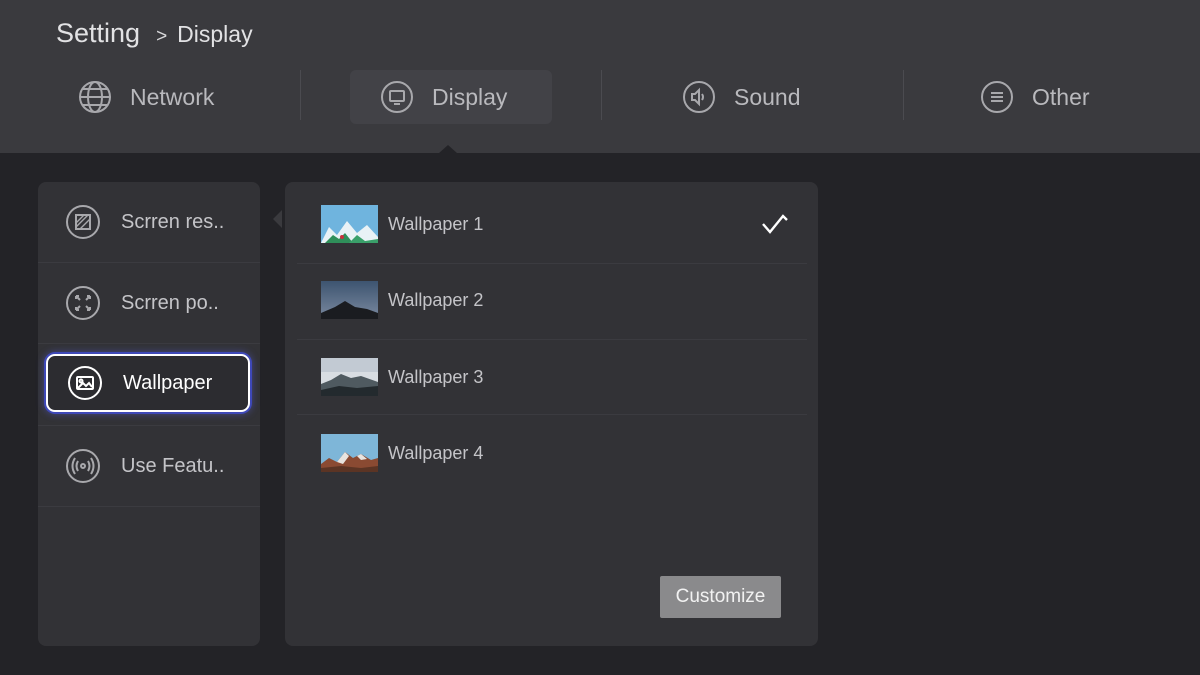 Image resolution: width=1200 pixels, height=675 pixels. I want to click on globe-icon, so click(95, 97).